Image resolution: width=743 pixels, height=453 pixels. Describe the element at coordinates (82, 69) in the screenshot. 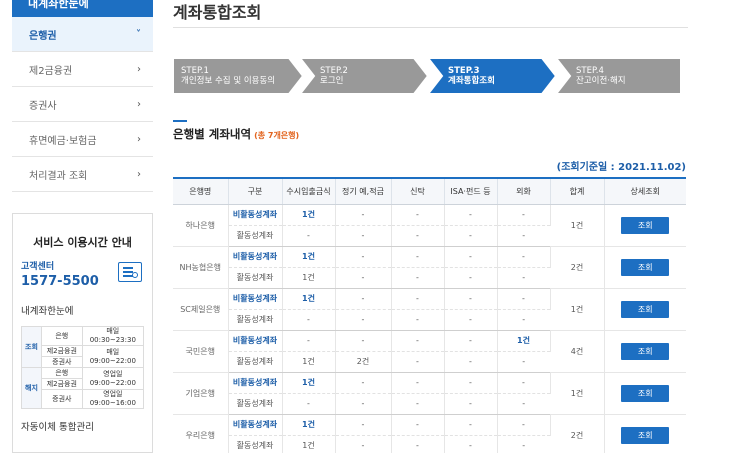

I see `sidebar-item-1: 제2금융권 ›` at that location.